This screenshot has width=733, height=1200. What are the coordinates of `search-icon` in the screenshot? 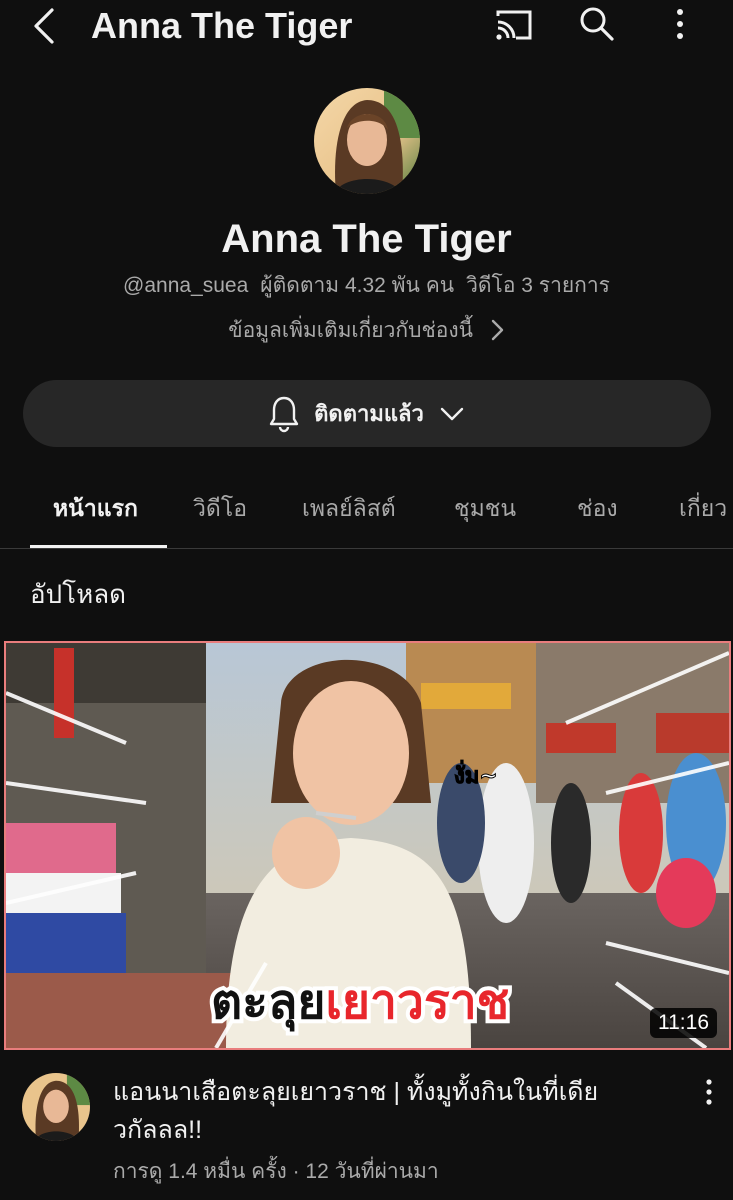 It's located at (597, 24).